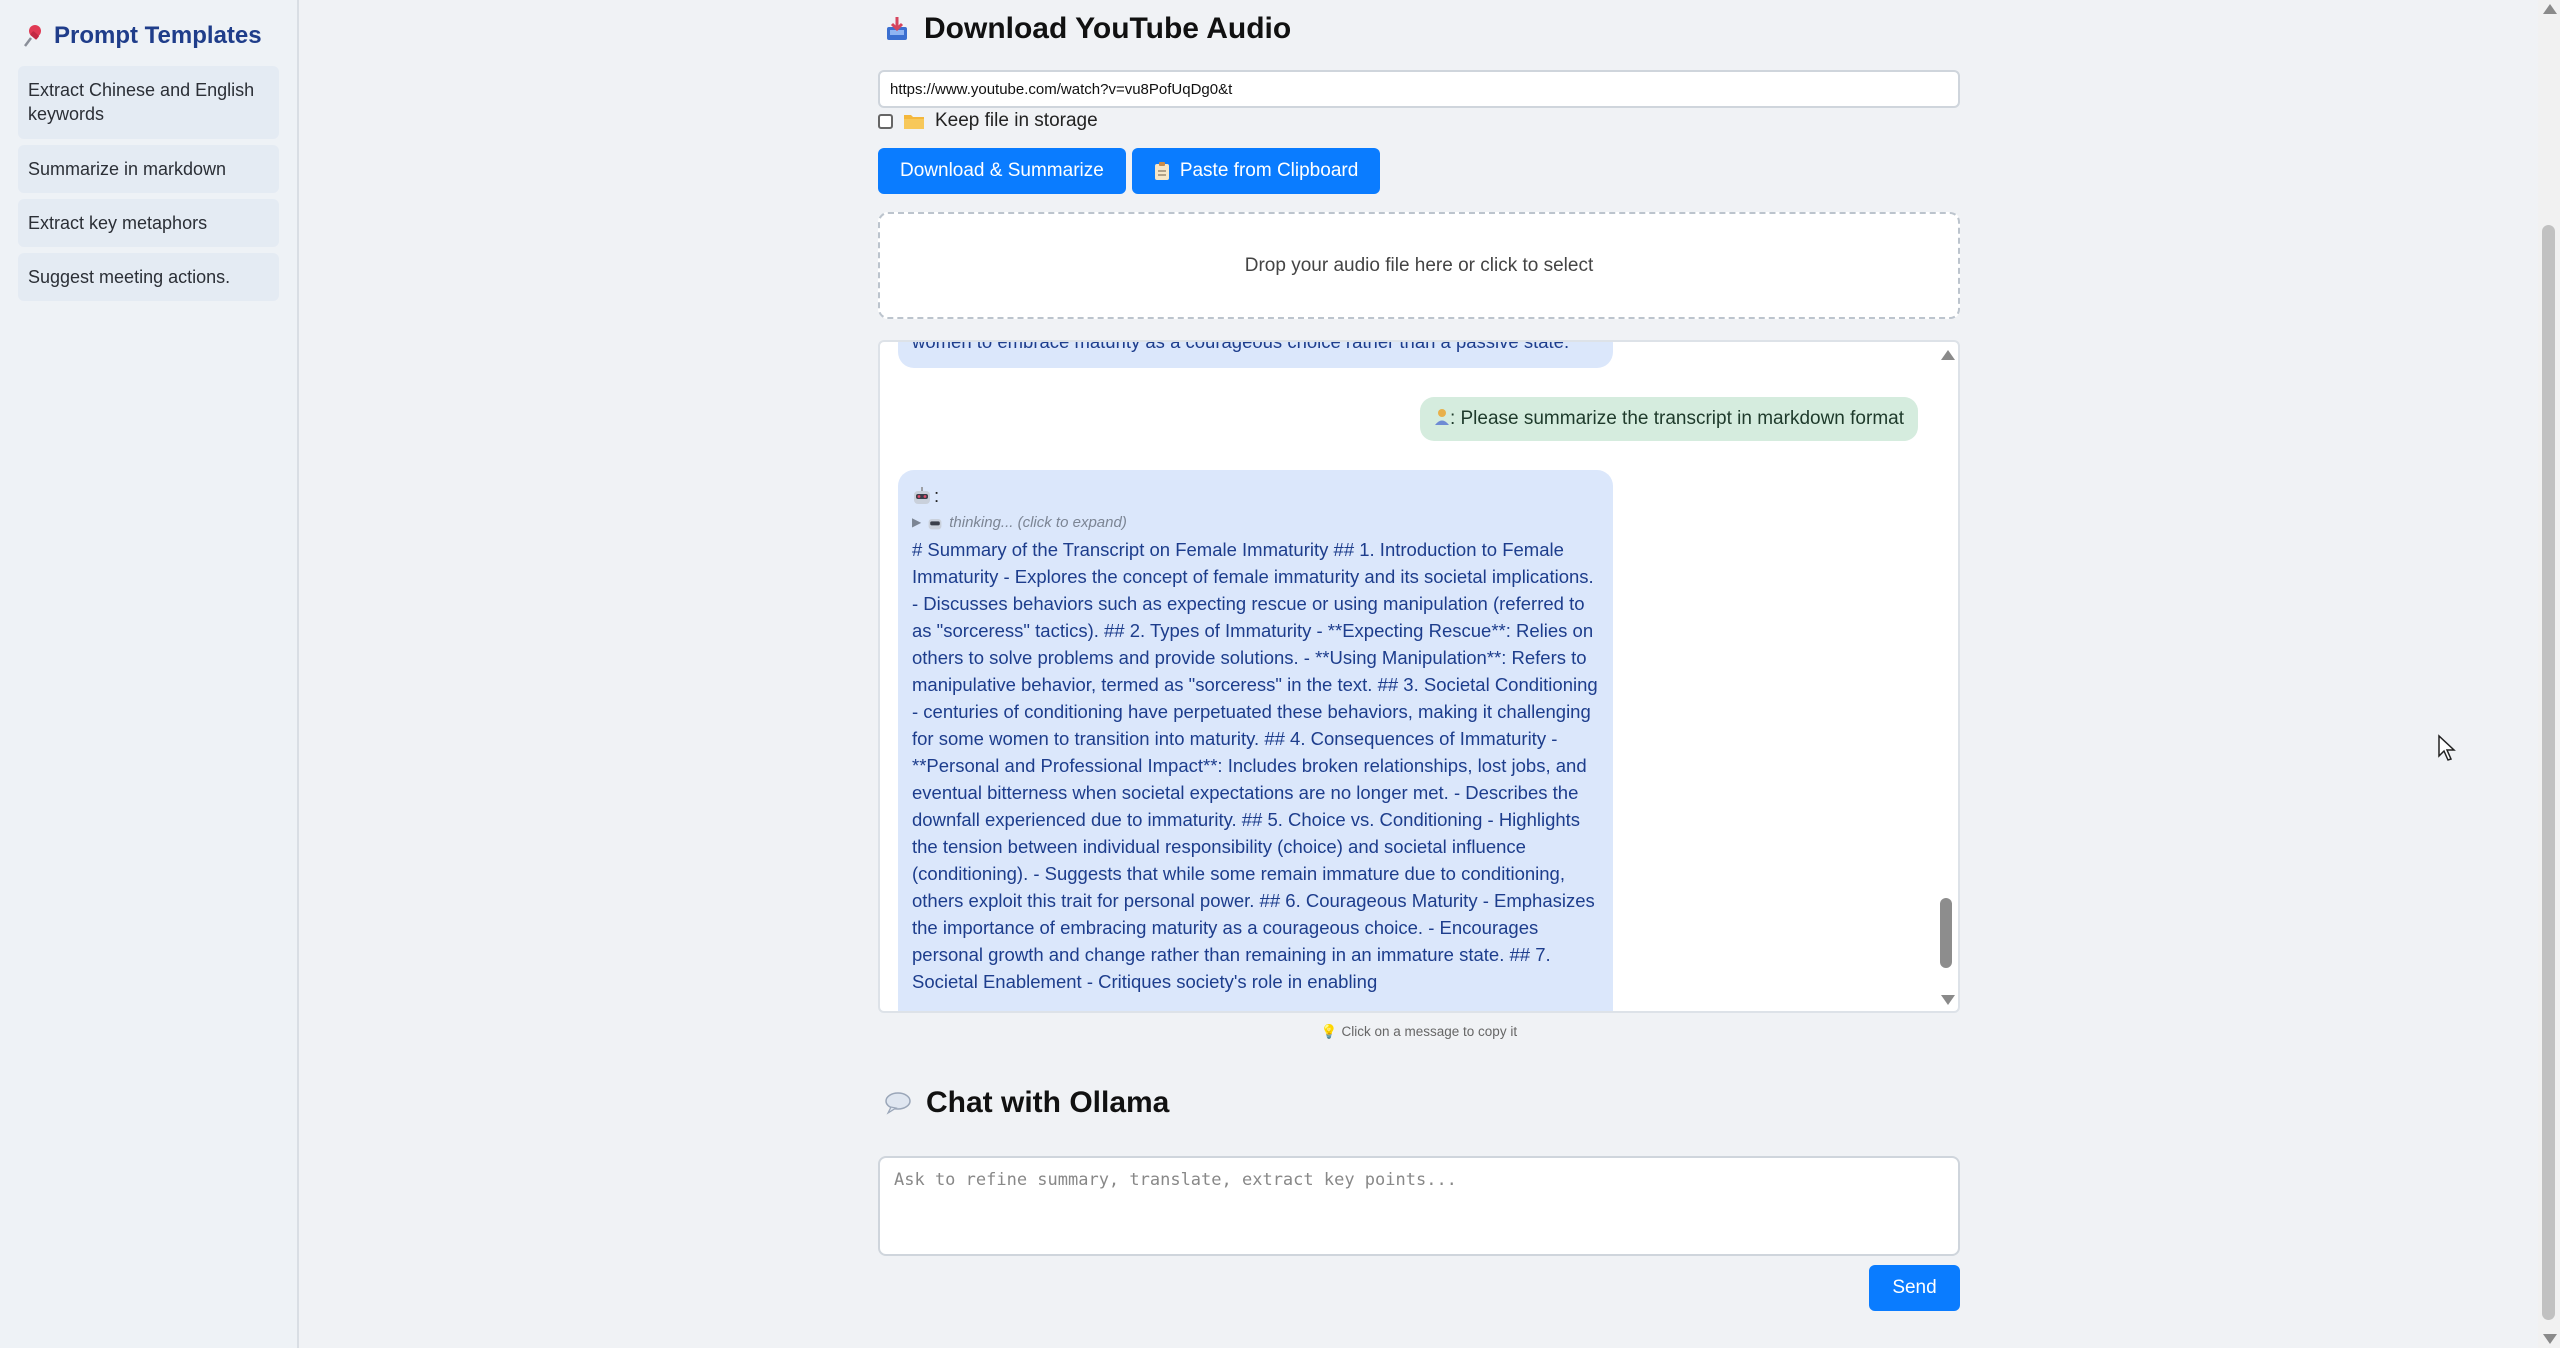  Describe the element at coordinates (897, 28) in the screenshot. I see `inbox-tray-icon` at that location.